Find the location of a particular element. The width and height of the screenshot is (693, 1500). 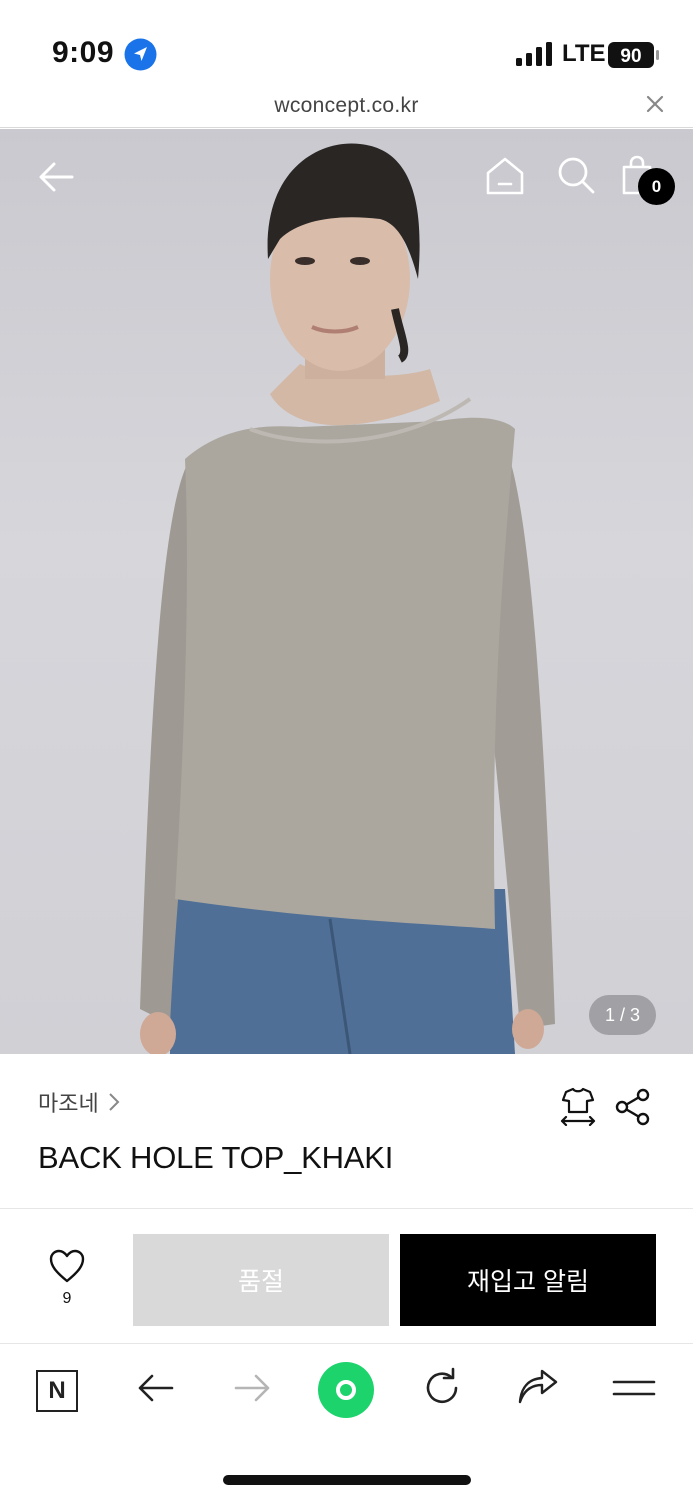

home-indicator is located at coordinates (347, 1480).